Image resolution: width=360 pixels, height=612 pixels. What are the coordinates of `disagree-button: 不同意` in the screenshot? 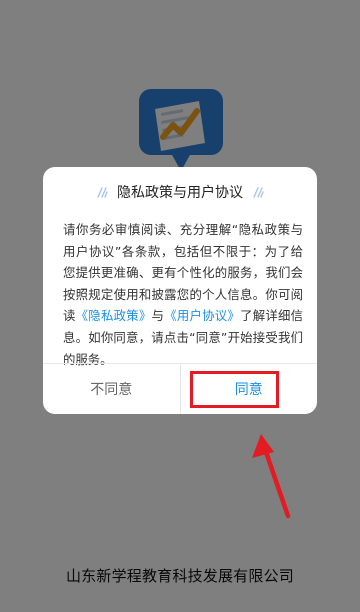 It's located at (112, 389).